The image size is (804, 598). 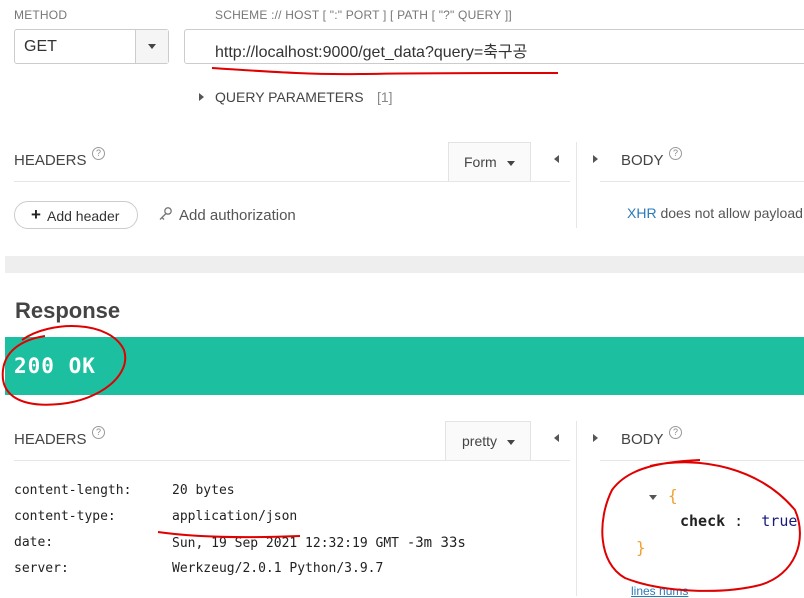 What do you see at coordinates (729, 213) in the screenshot?
I see `xhr-note-text: does not allow payload` at bounding box center [729, 213].